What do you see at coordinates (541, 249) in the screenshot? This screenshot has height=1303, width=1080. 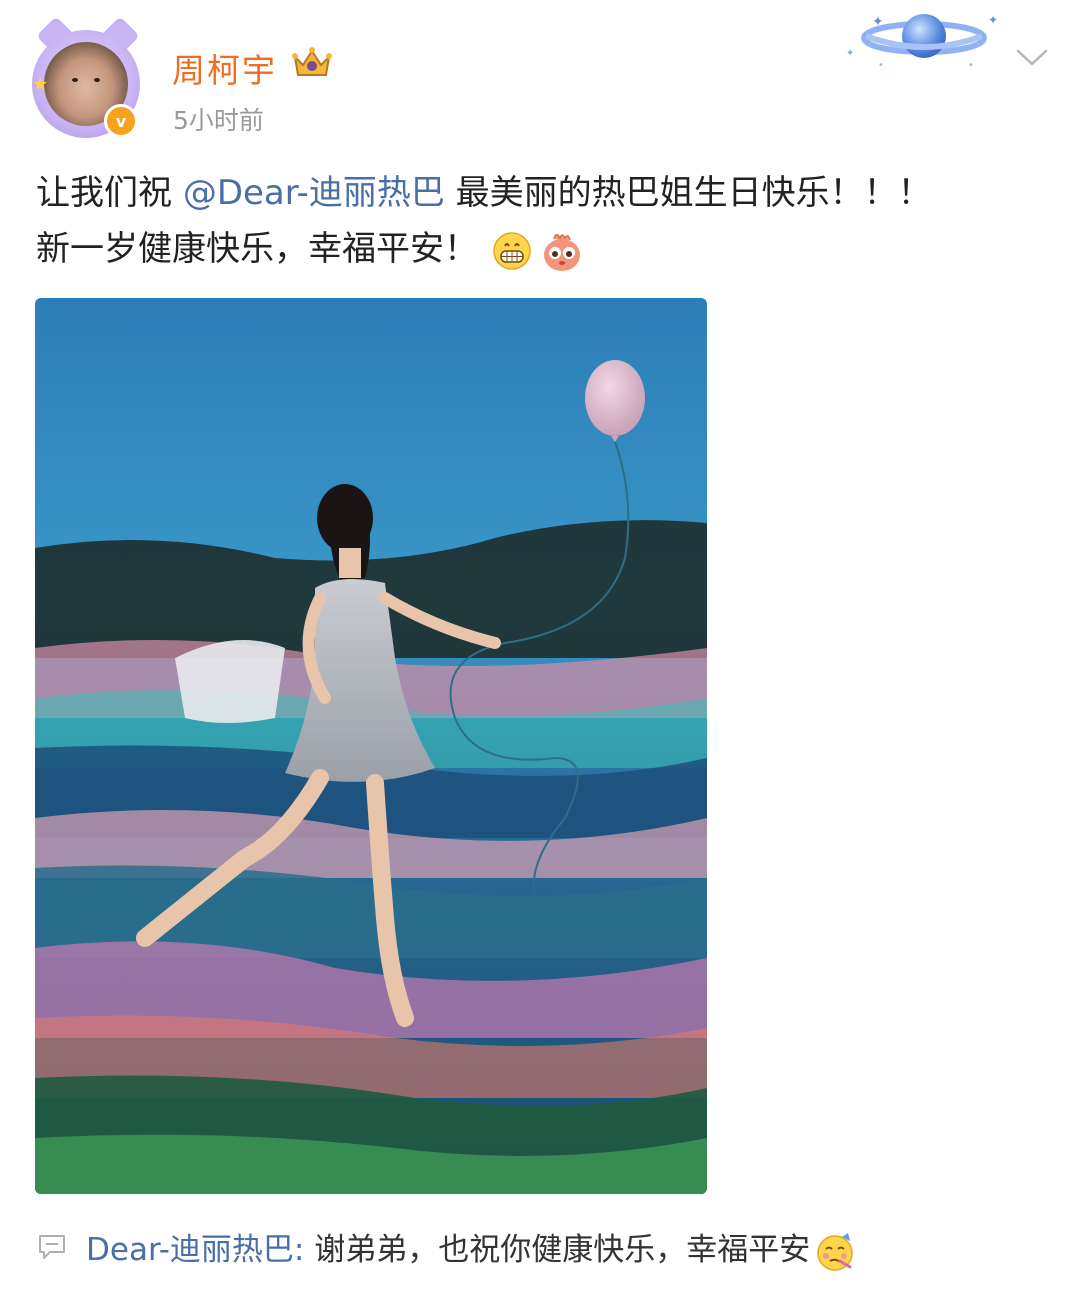 I see `post-text-line-2: 新一岁健康快乐，幸福平安！` at bounding box center [541, 249].